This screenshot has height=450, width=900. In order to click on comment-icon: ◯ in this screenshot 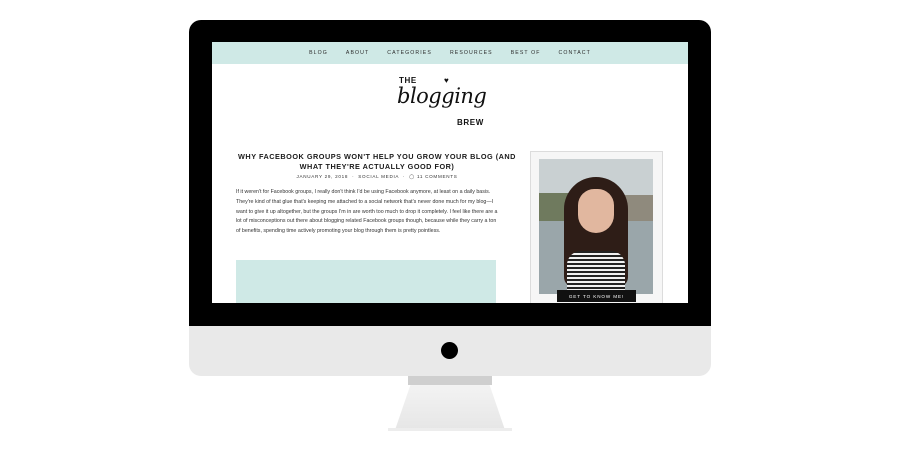, I will do `click(412, 176)`.